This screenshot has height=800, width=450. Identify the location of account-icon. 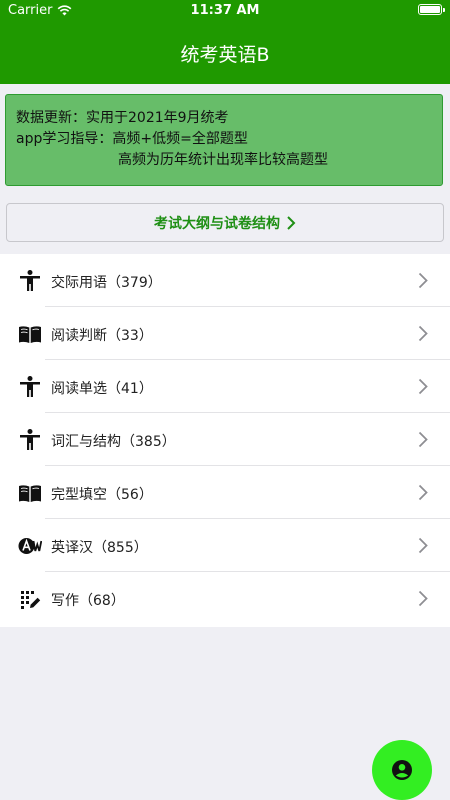
(402, 770).